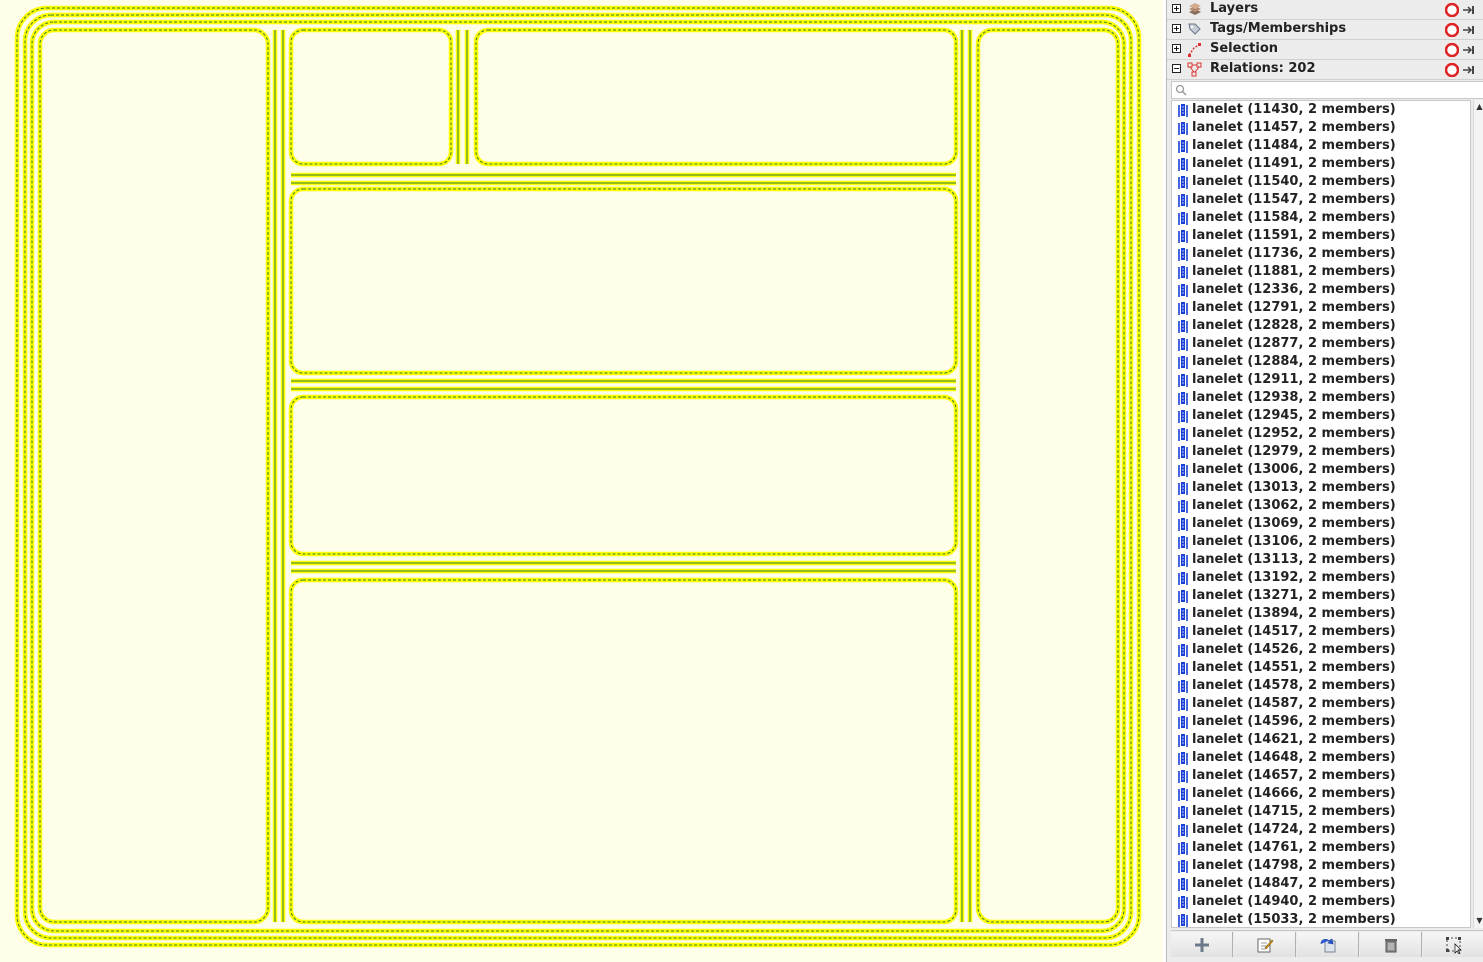 This screenshot has width=1483, height=962. I want to click on relation-list-item: lanelet (14761, 2 members), so click(1321, 848).